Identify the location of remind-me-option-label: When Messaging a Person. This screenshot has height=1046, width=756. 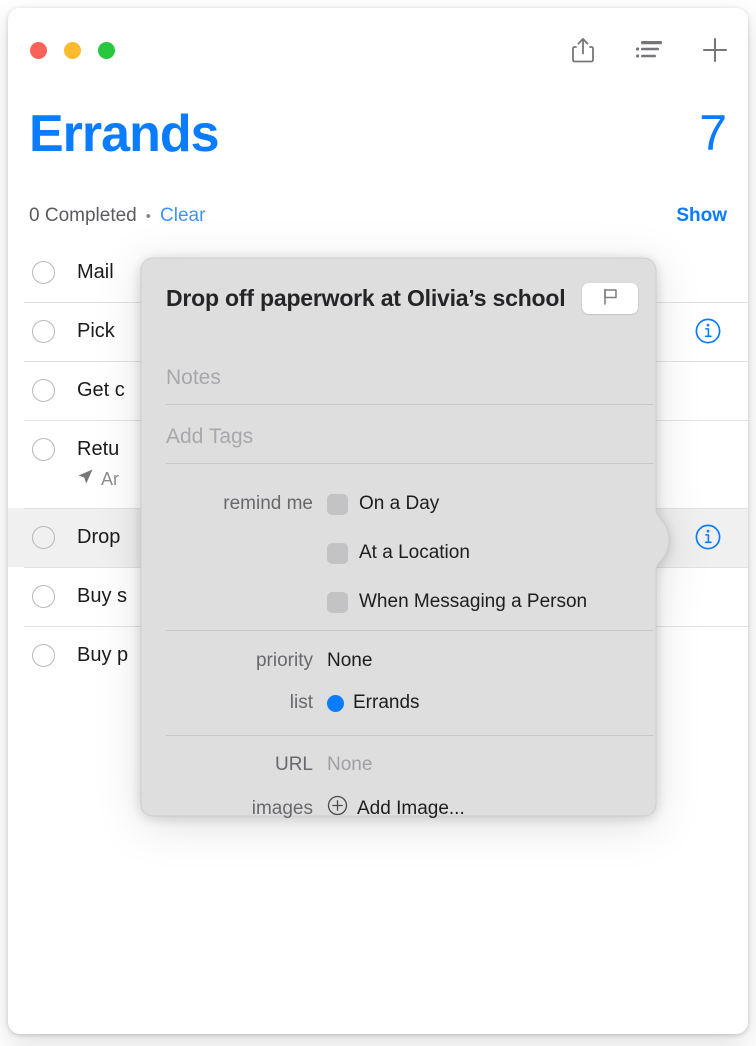
(473, 601).